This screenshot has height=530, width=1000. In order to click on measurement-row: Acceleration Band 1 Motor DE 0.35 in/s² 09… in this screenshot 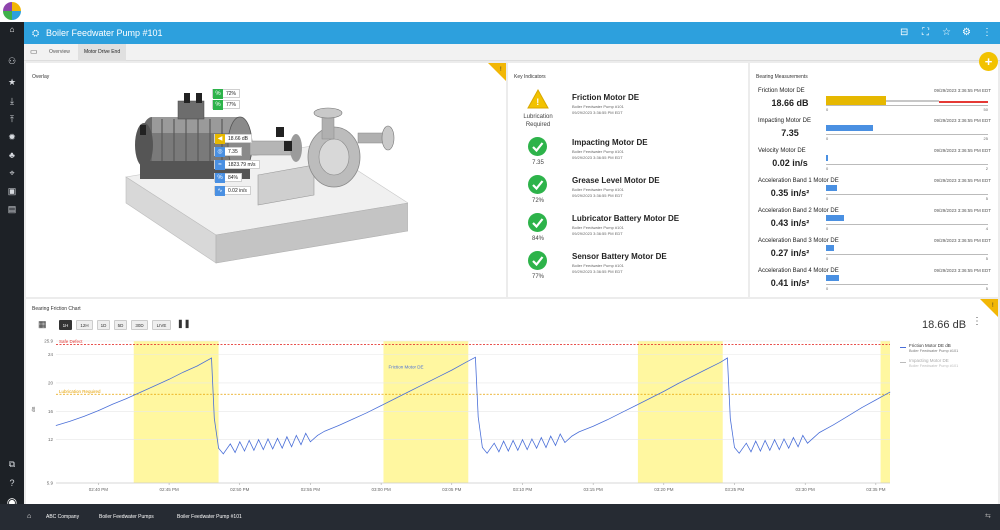, I will do `click(872, 193)`.